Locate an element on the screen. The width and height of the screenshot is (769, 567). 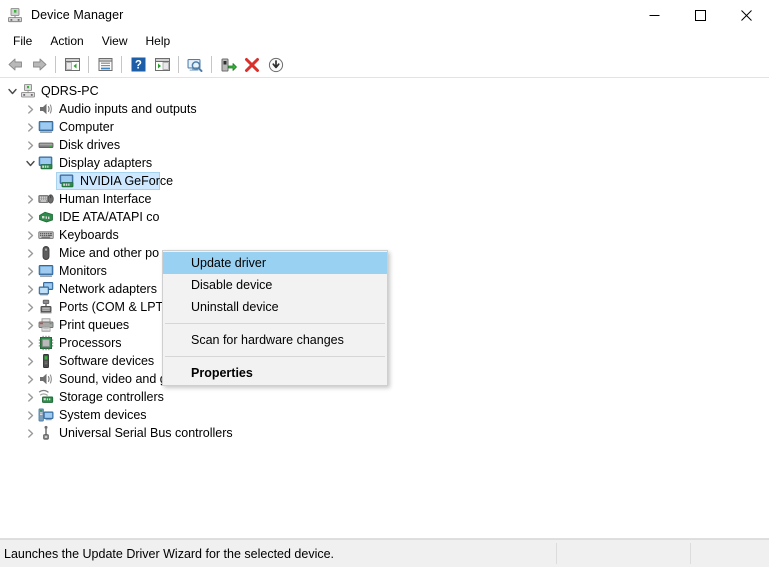
toolbar: ? is located at coordinates (384, 65).